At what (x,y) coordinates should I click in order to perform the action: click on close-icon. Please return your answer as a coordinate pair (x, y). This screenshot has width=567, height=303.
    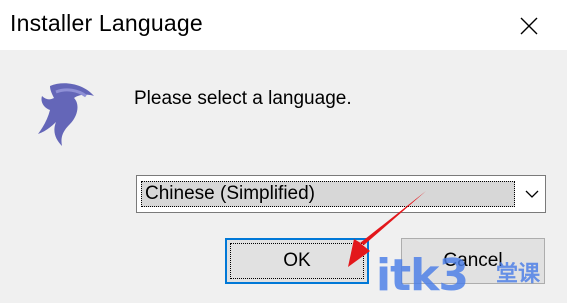
    Looking at the image, I should click on (529, 26).